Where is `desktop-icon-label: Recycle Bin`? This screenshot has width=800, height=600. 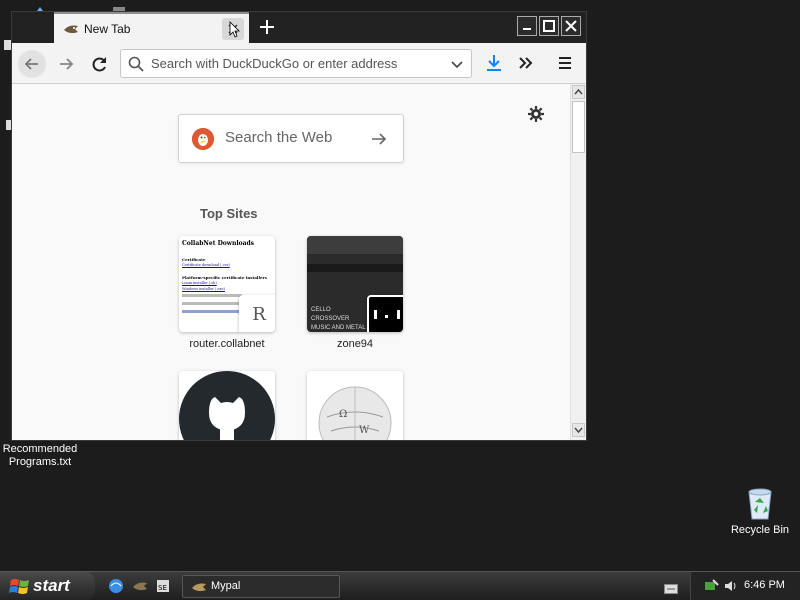
desktop-icon-label: Recycle Bin is located at coordinates (760, 530).